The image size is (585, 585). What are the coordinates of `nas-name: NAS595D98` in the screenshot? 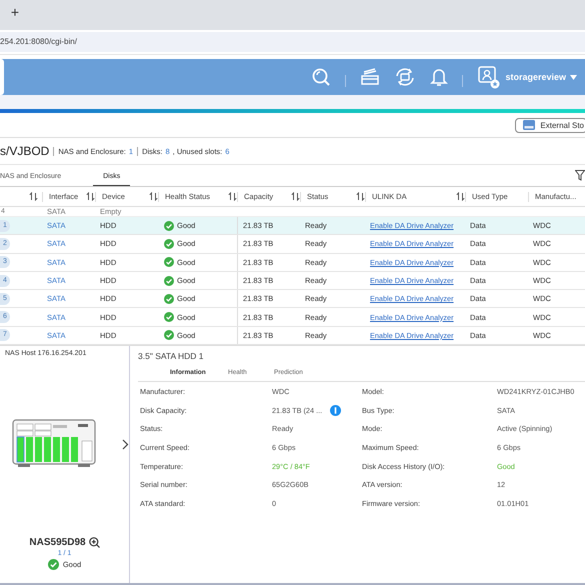 It's located at (57, 542).